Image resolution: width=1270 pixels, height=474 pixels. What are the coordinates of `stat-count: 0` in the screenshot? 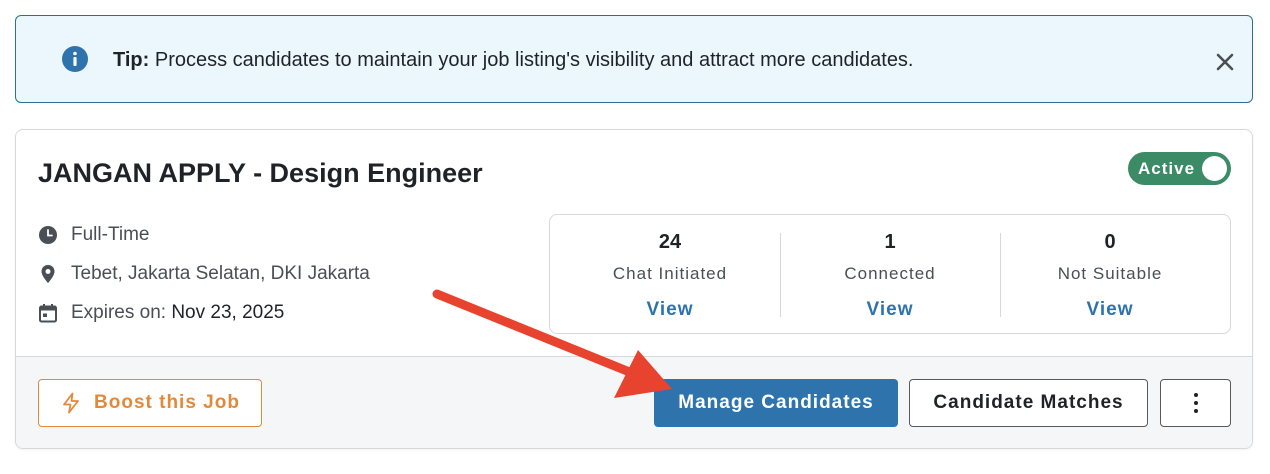 It's located at (1110, 242).